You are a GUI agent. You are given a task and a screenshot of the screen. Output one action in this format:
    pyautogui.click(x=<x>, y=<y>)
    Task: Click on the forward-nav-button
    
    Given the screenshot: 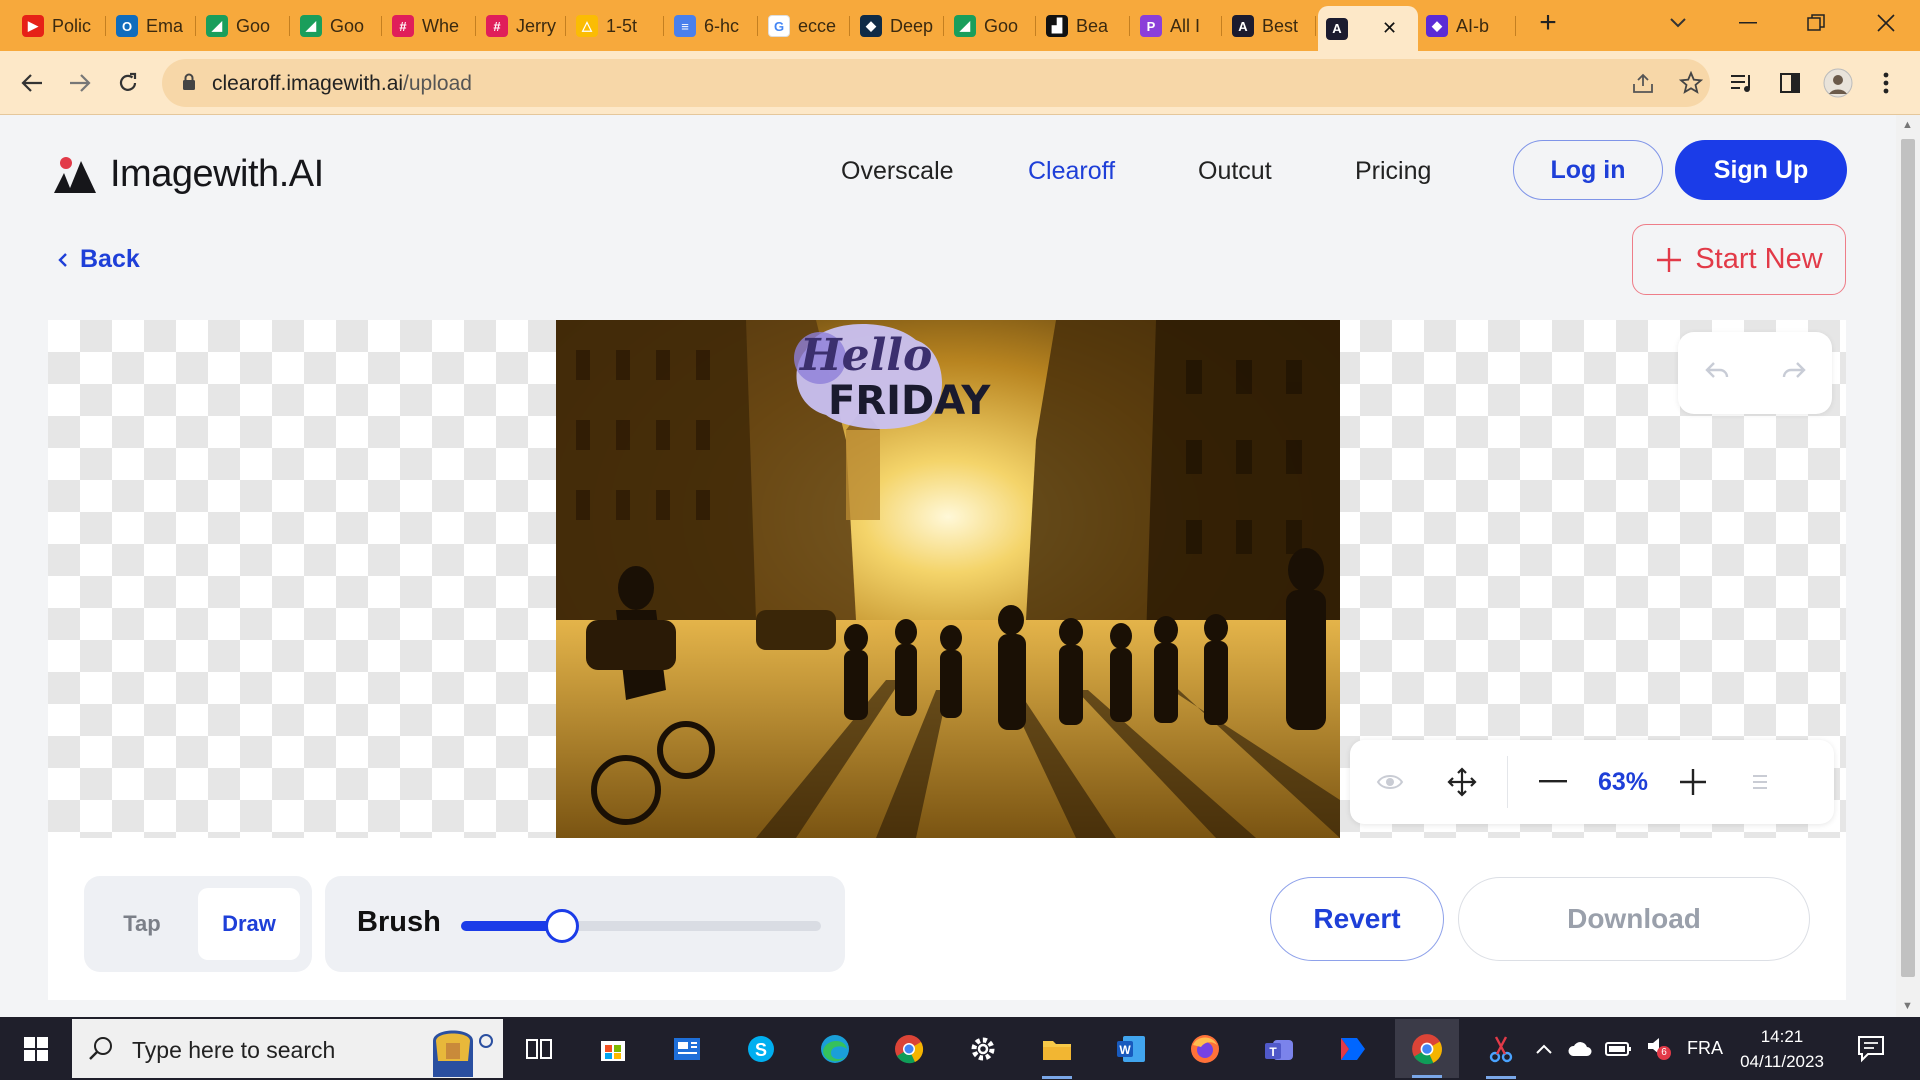 What is the action you would take?
    pyautogui.click(x=80, y=83)
    